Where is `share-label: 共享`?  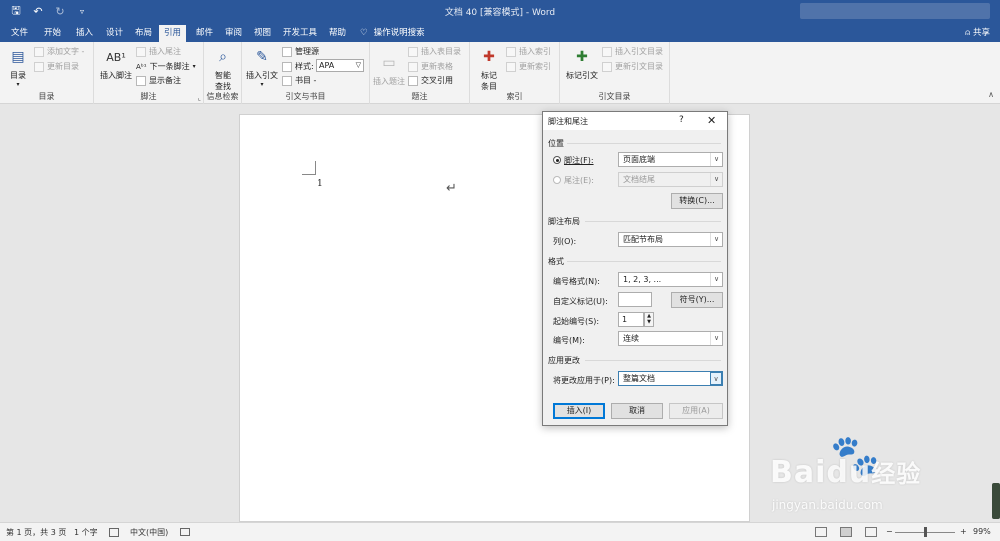 share-label: 共享 is located at coordinates (981, 33).